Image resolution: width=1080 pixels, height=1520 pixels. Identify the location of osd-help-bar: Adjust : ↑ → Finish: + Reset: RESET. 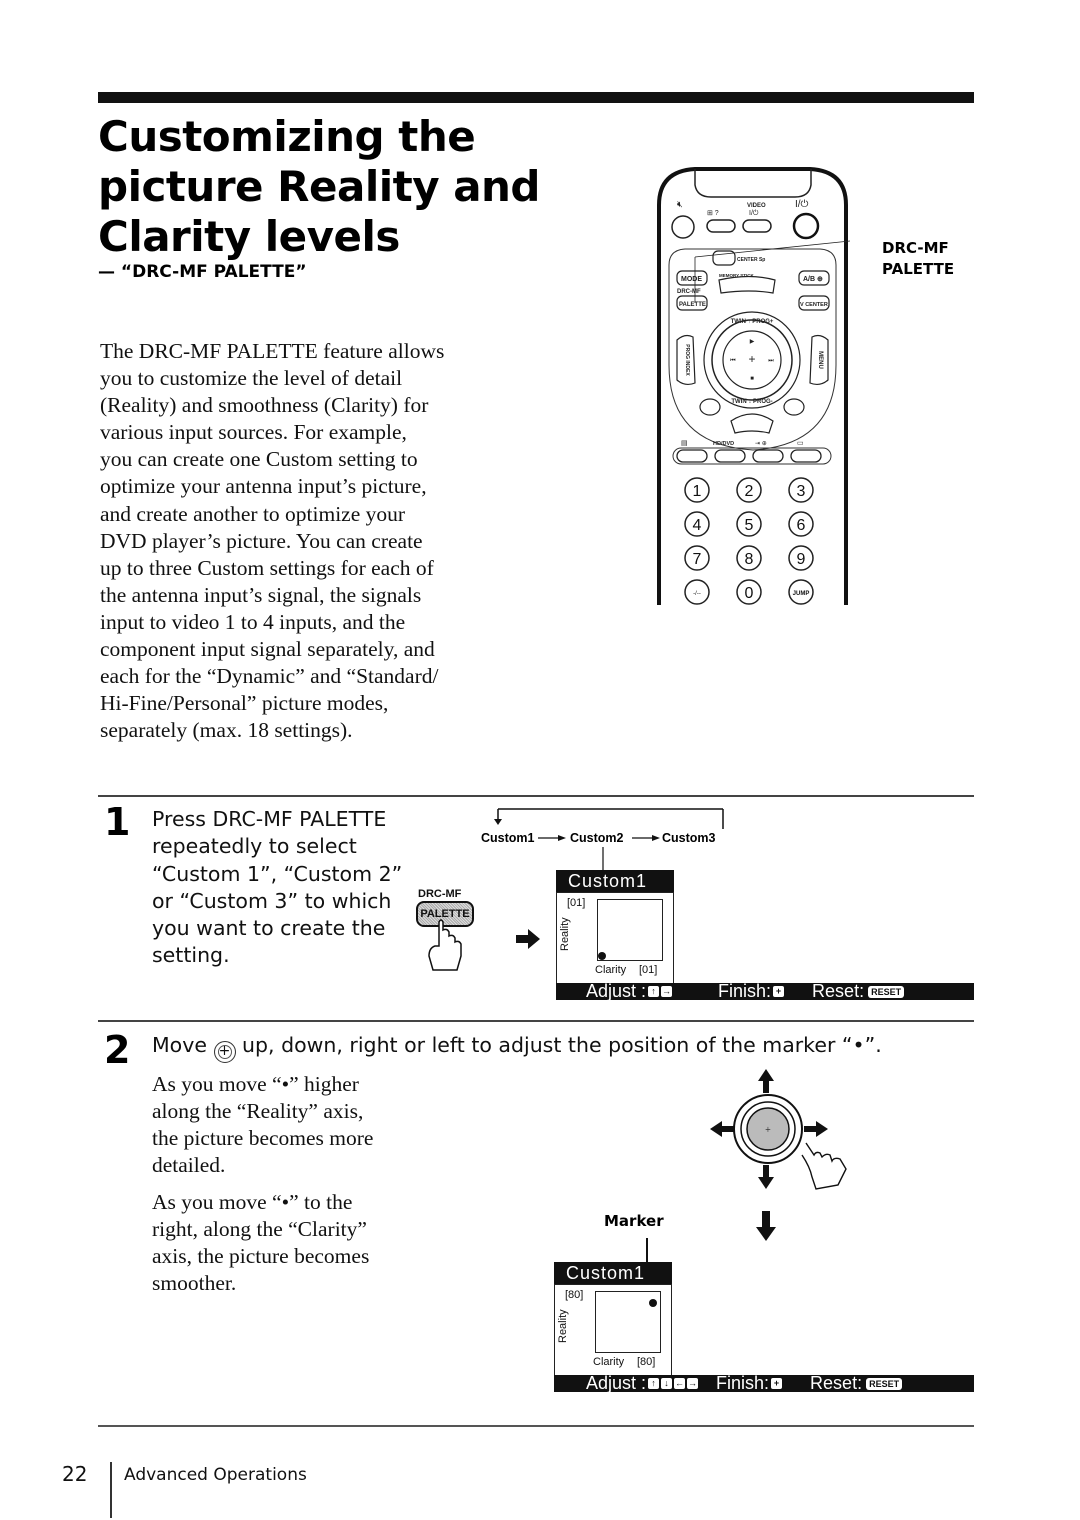
(765, 991).